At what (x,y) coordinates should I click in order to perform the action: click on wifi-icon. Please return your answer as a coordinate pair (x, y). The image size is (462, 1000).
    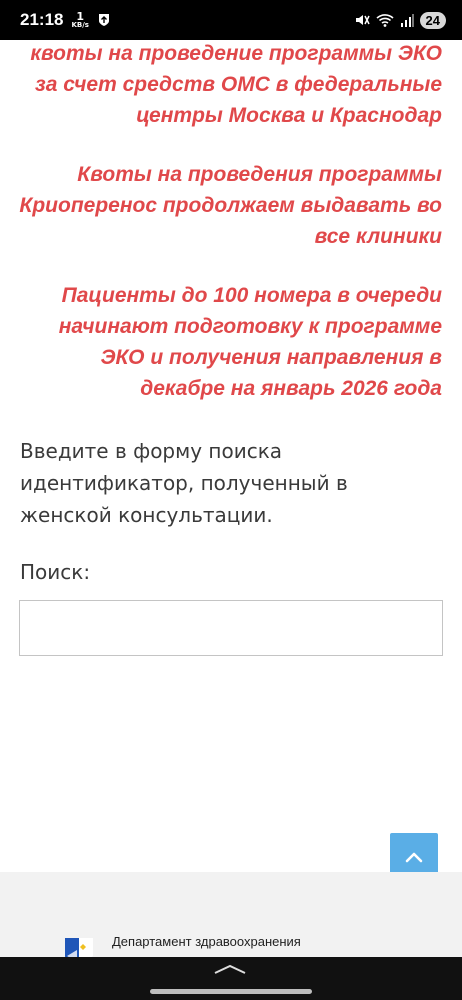
    Looking at the image, I should click on (384, 20).